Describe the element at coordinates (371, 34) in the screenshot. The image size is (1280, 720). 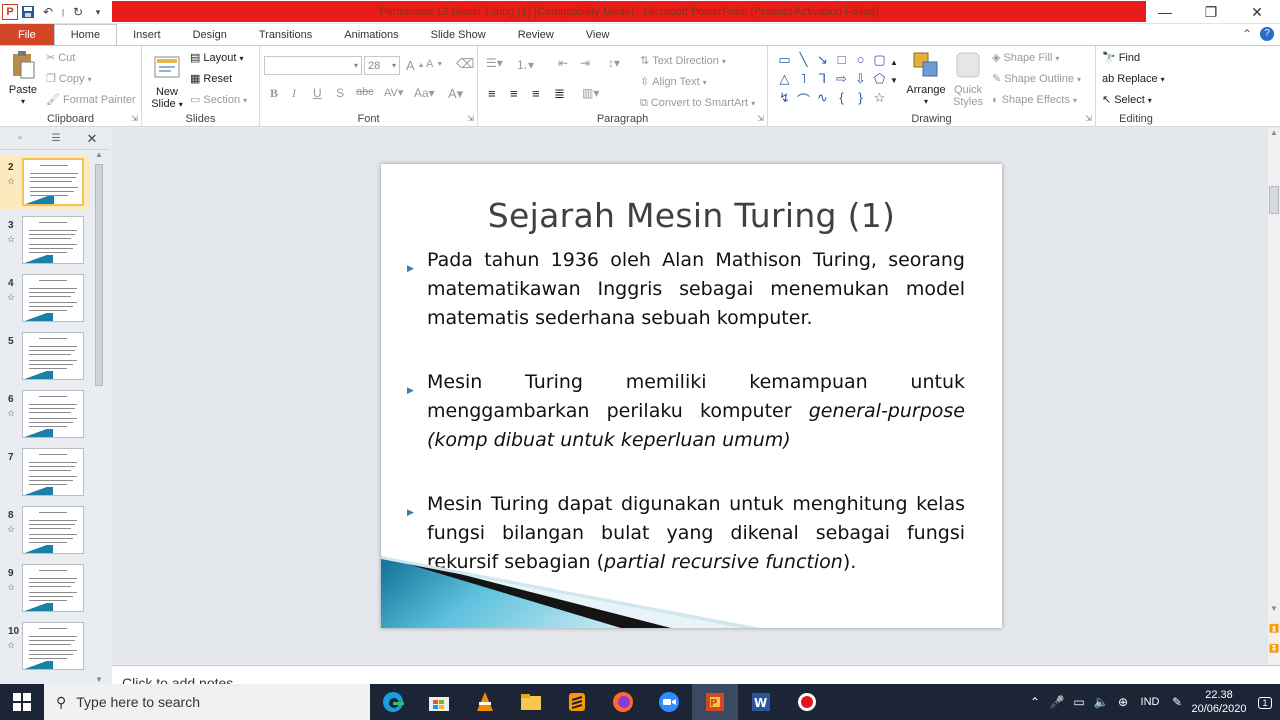
I see `tab-animations: Animations` at that location.